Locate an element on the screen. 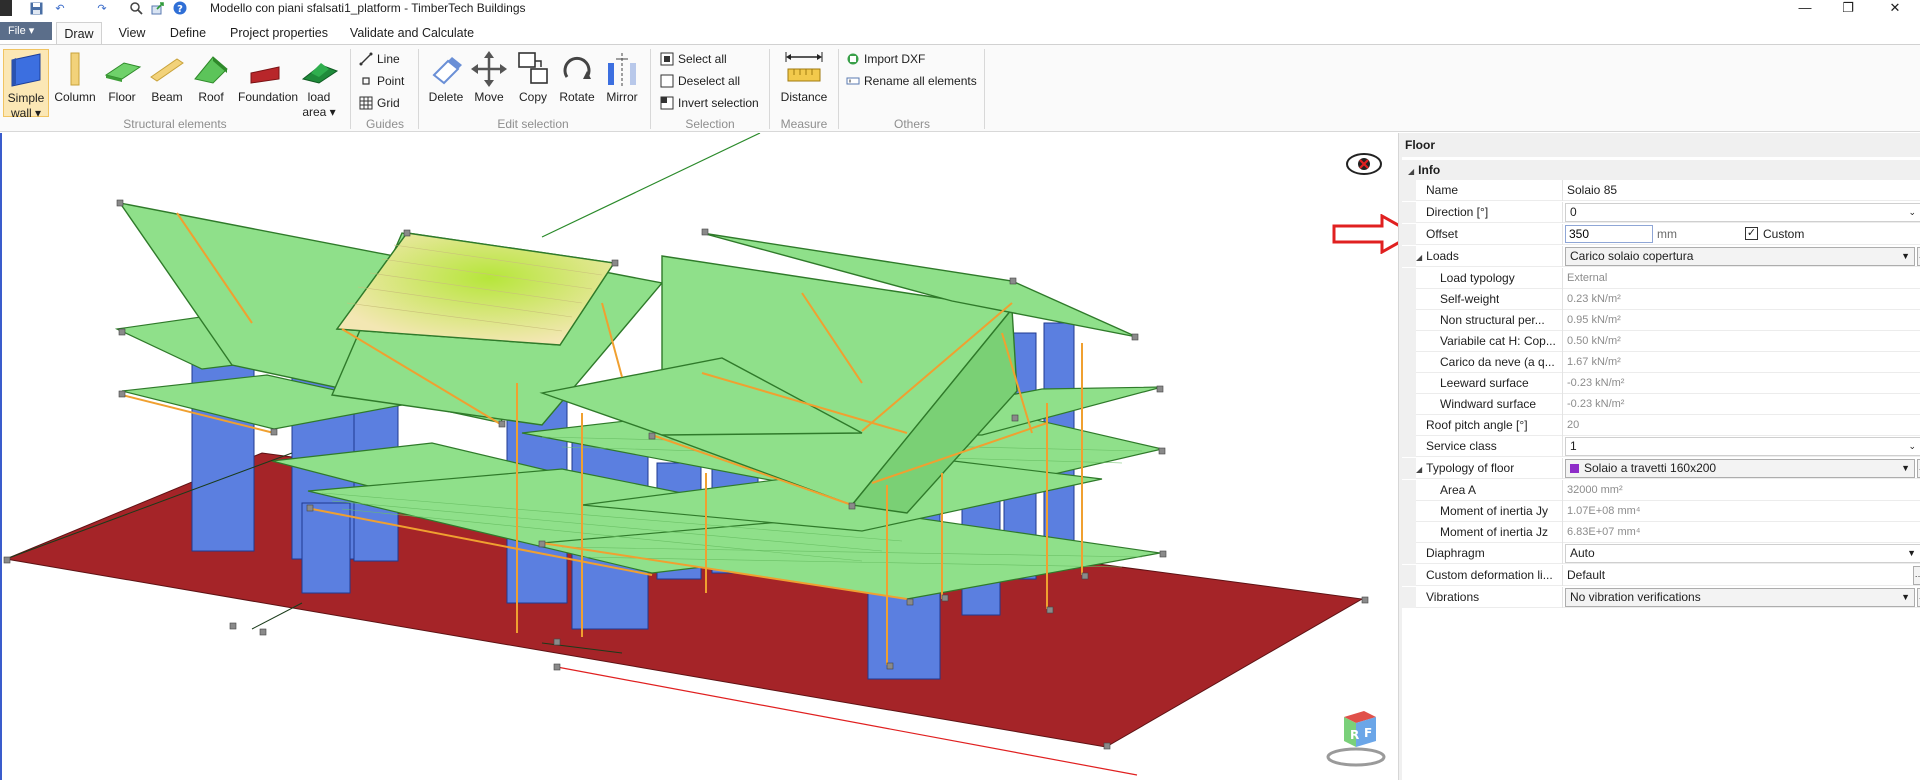 This screenshot has width=1920, height=780. import-dxf-label: Import DXF is located at coordinates (895, 59).